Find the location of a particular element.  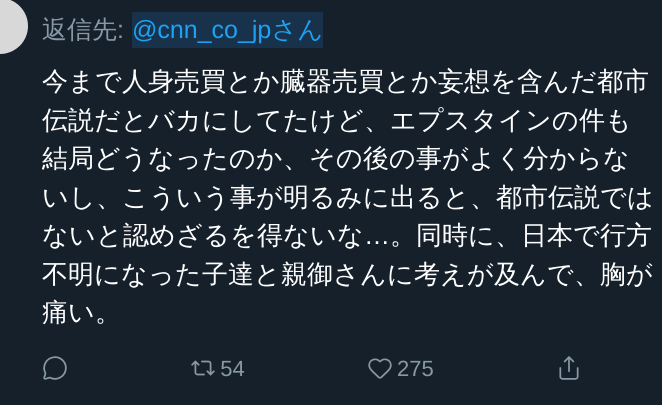

speech-bubble-icon is located at coordinates (55, 368).